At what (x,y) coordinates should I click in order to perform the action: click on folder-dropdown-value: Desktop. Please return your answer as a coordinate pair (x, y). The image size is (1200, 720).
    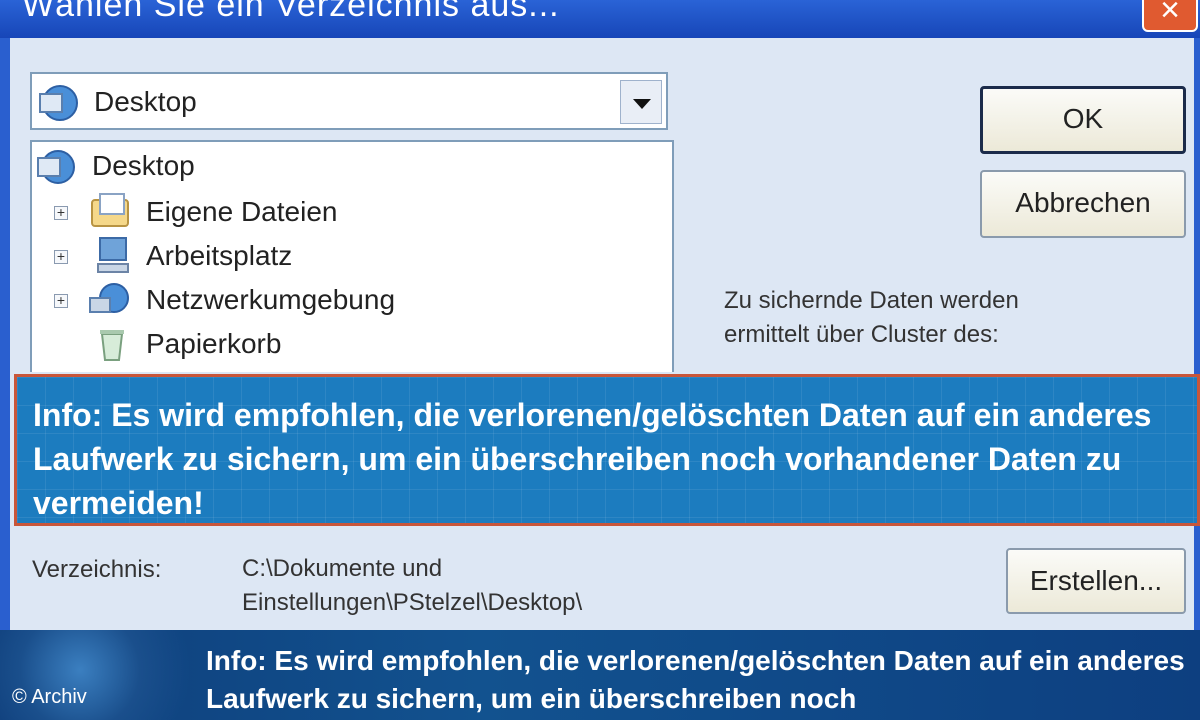
    Looking at the image, I should click on (145, 101).